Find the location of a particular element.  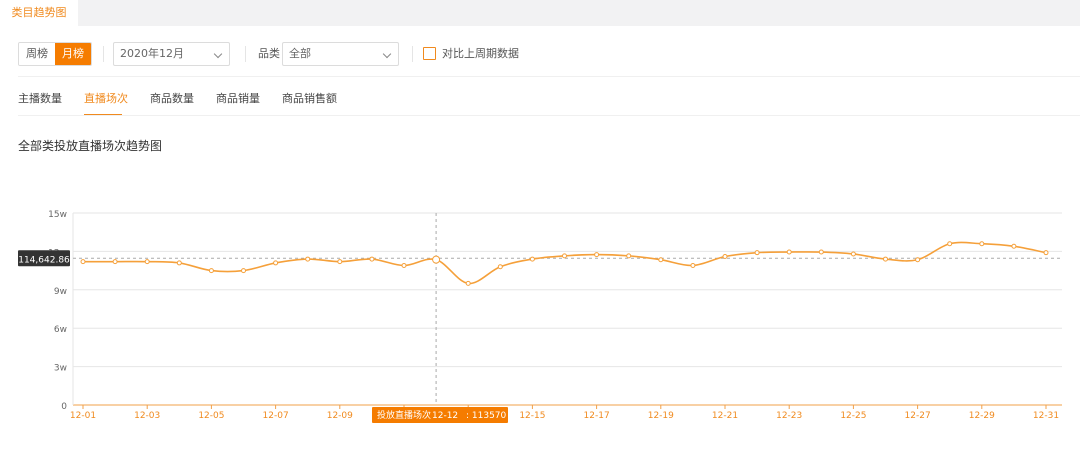

y-crosshair-value: 114,642.86 is located at coordinates (44, 260).